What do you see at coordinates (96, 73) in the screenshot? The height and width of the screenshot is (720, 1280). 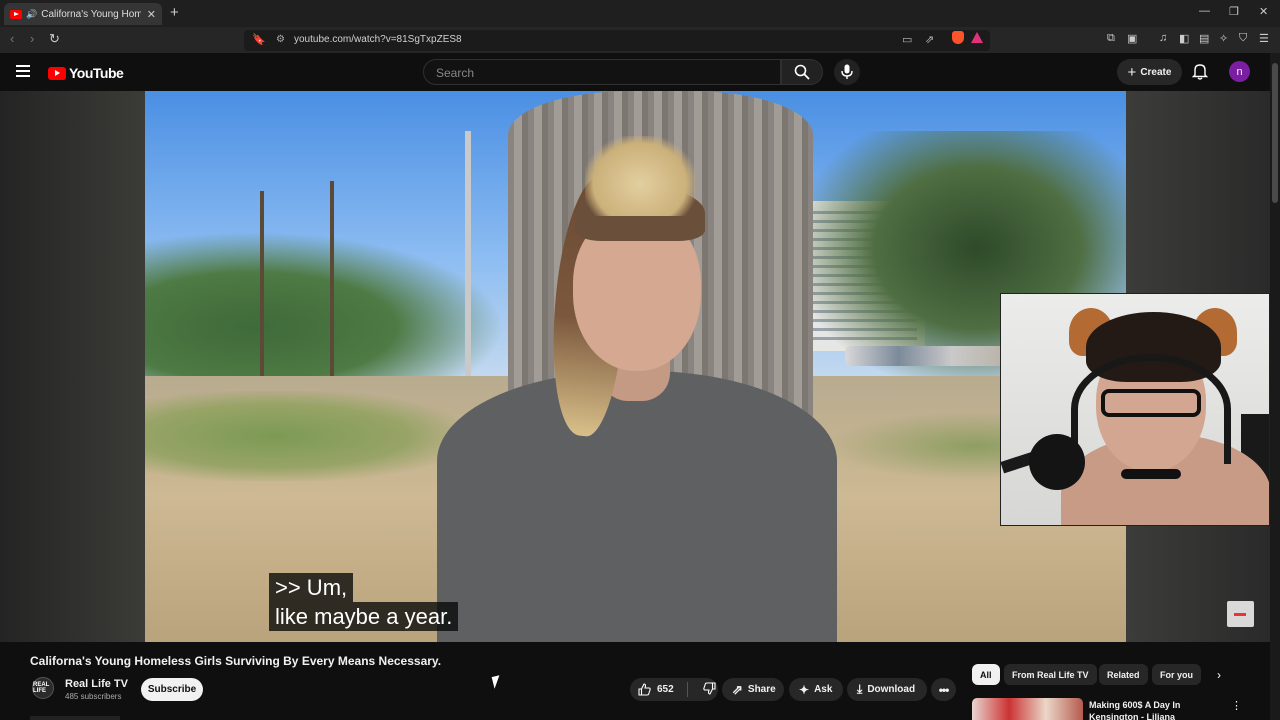 I see `logo-text: YouTube` at bounding box center [96, 73].